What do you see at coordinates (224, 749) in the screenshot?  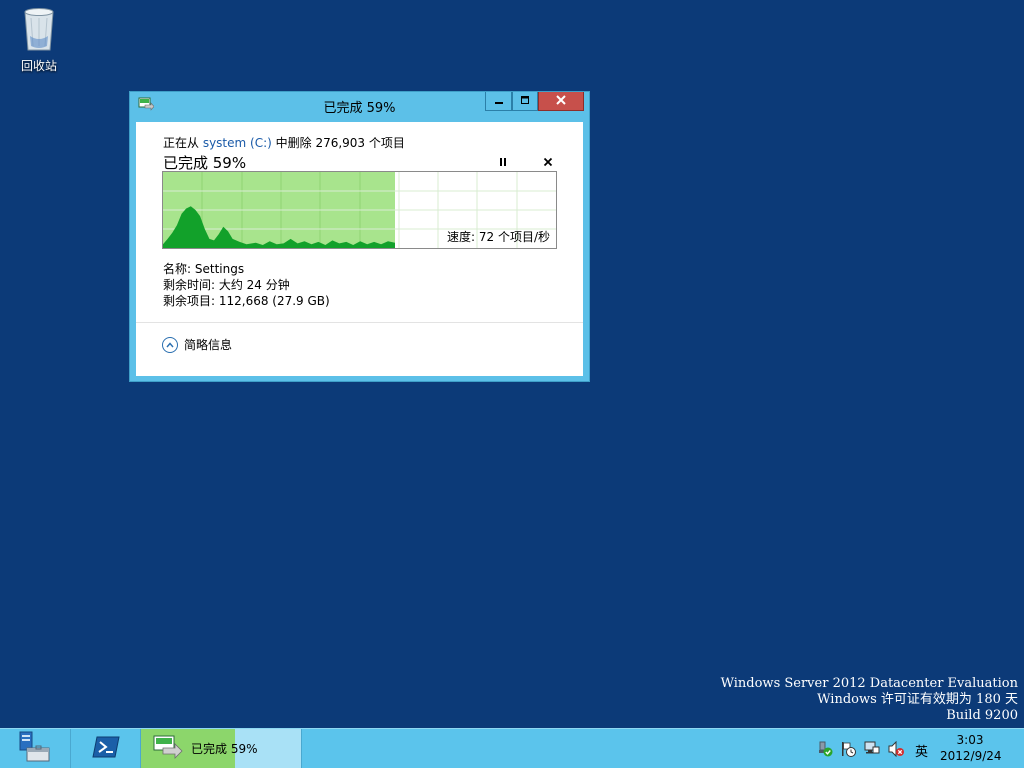 I see `taskbar-task-label: 已完成 59%` at bounding box center [224, 749].